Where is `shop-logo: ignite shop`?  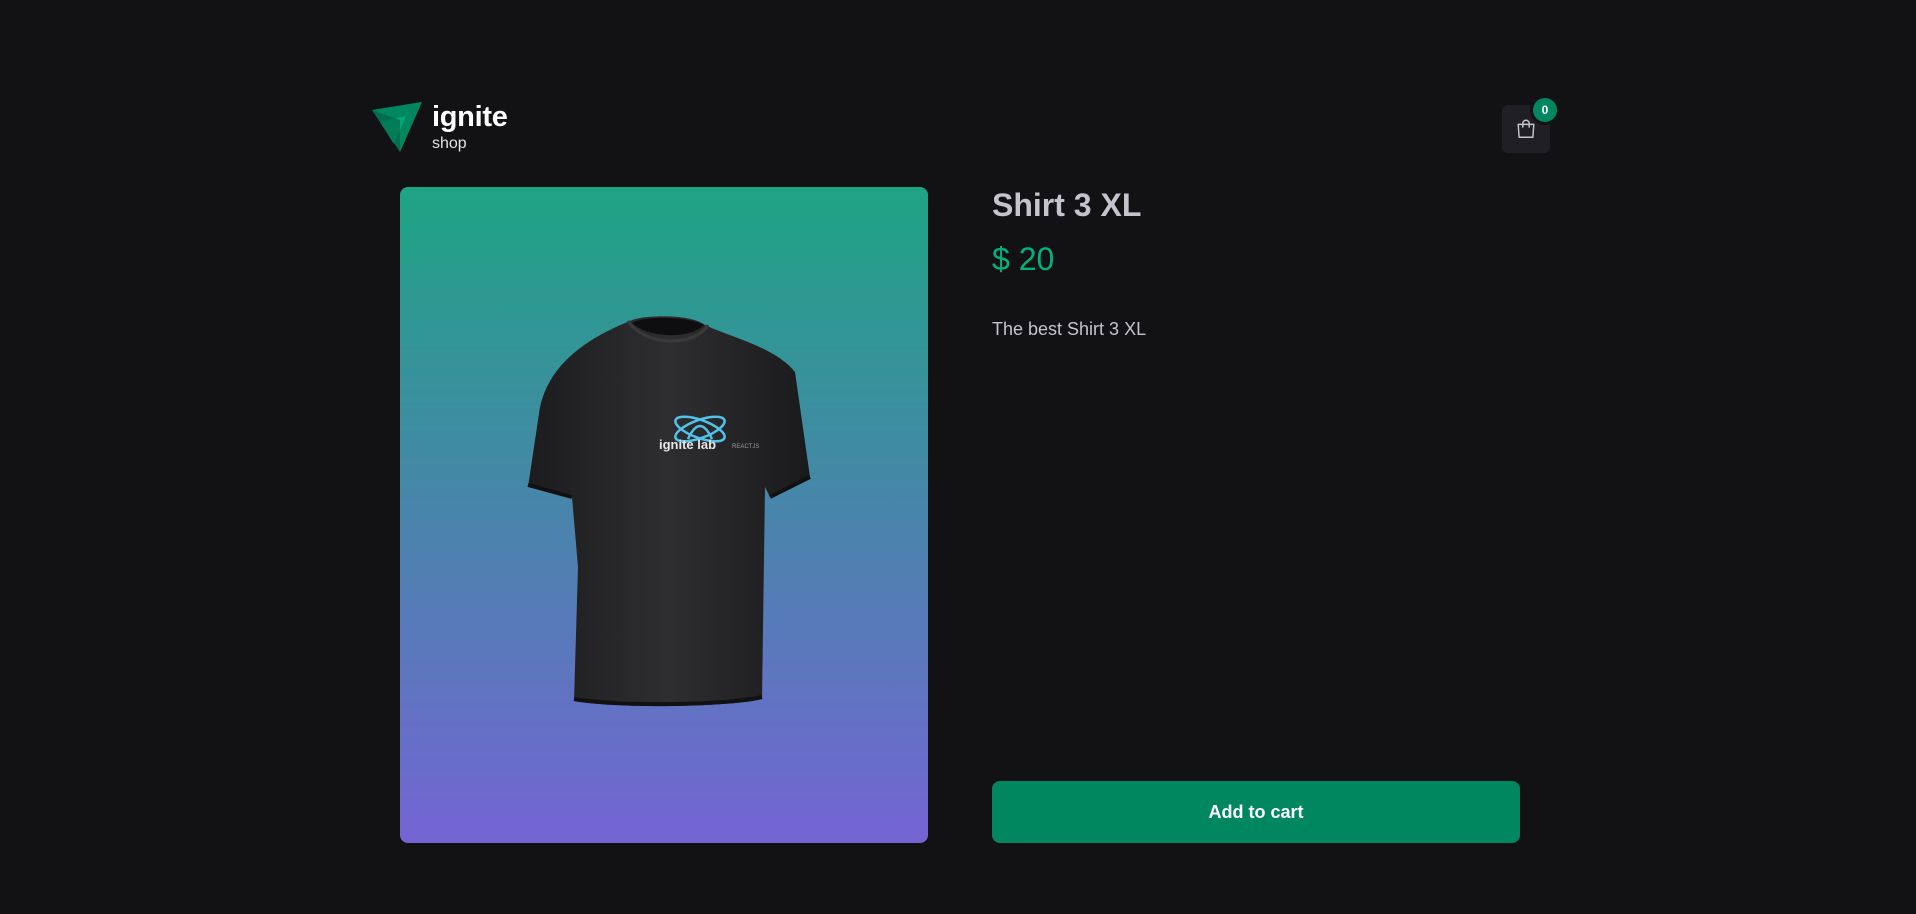
shop-logo: ignite shop is located at coordinates (439, 127).